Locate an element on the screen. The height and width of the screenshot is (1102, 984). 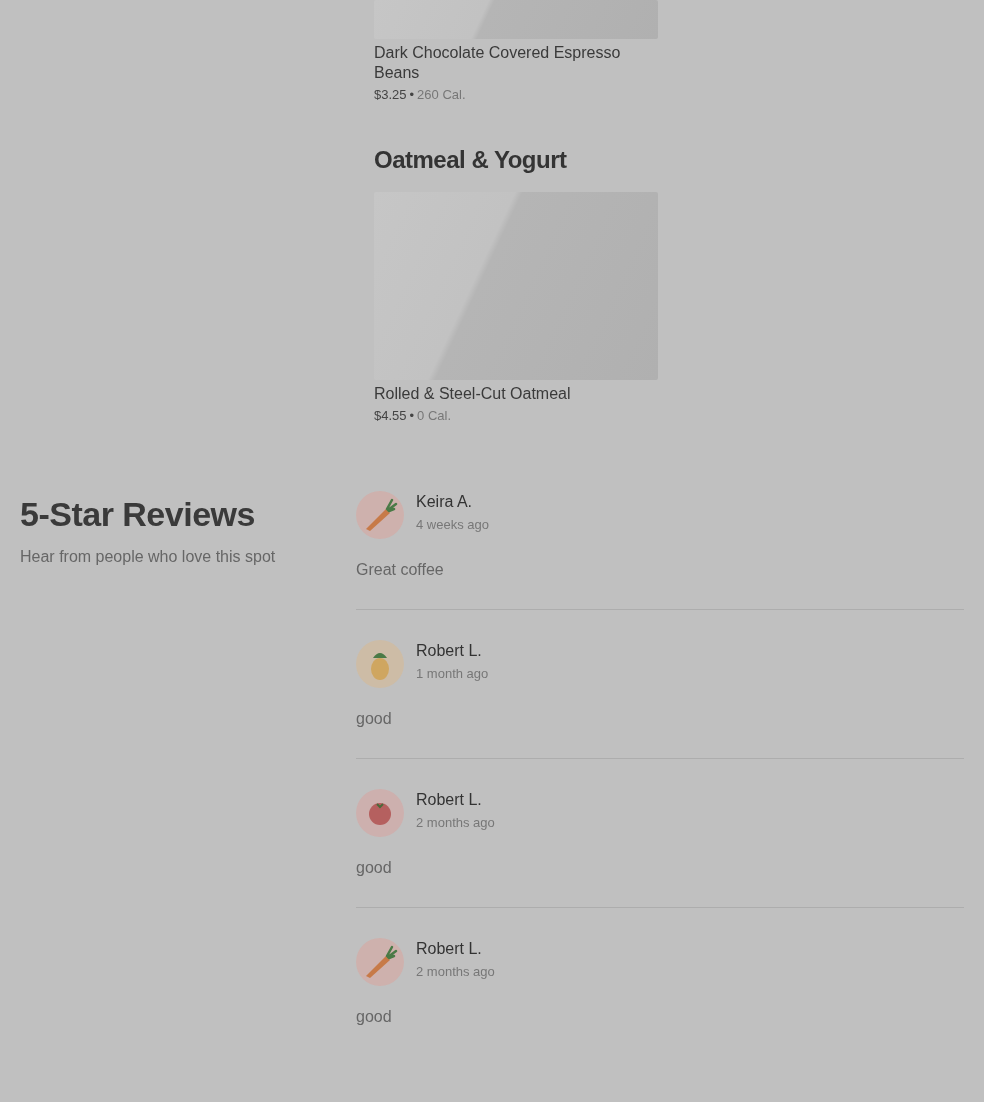
item-calories: 0 Cal. is located at coordinates (434, 415).